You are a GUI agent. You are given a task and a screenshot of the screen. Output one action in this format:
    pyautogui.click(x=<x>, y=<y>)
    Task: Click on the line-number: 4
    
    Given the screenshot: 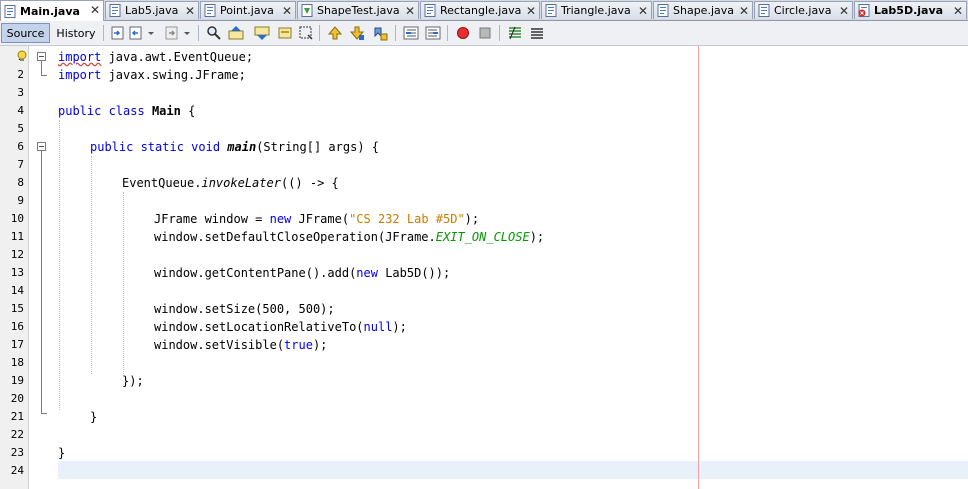 What is the action you would take?
    pyautogui.click(x=20, y=110)
    